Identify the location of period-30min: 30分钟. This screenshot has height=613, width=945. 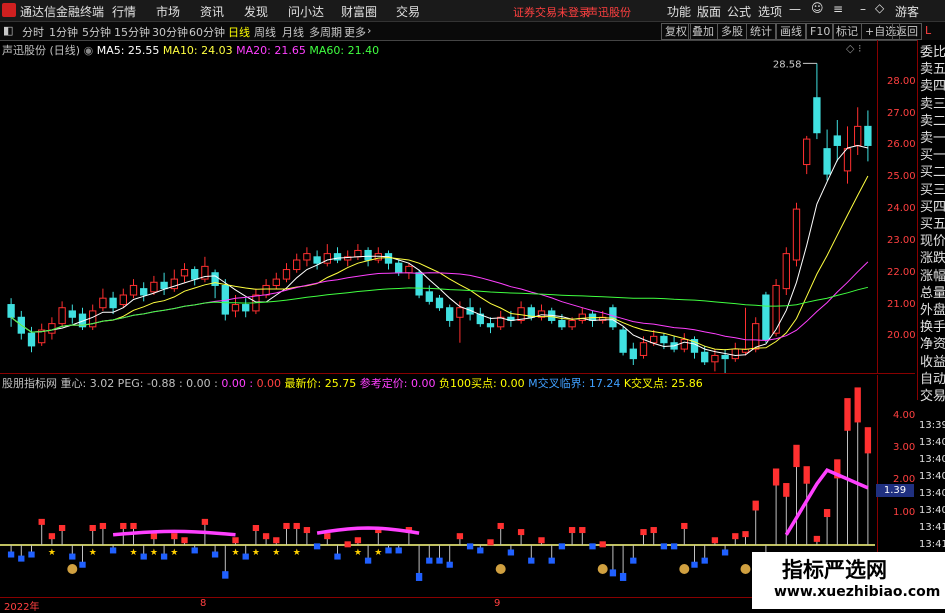
(170, 32).